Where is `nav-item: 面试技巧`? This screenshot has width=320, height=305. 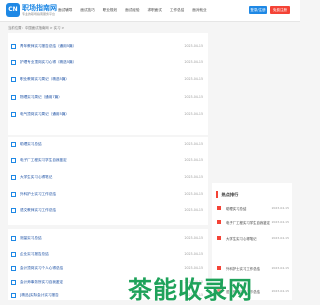
nav-item: 面试技巧 is located at coordinates (87, 10).